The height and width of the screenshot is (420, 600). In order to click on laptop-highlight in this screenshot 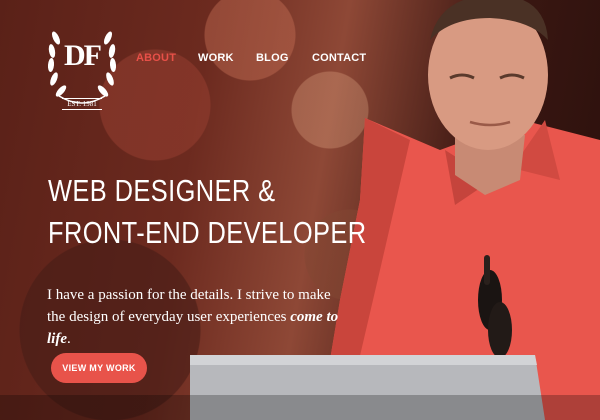, I will do `click(363, 360)`.